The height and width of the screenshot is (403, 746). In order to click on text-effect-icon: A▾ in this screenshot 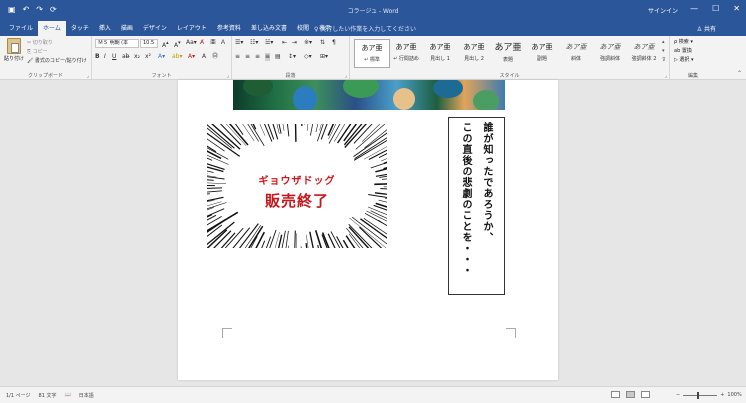, I will do `click(161, 57)`.